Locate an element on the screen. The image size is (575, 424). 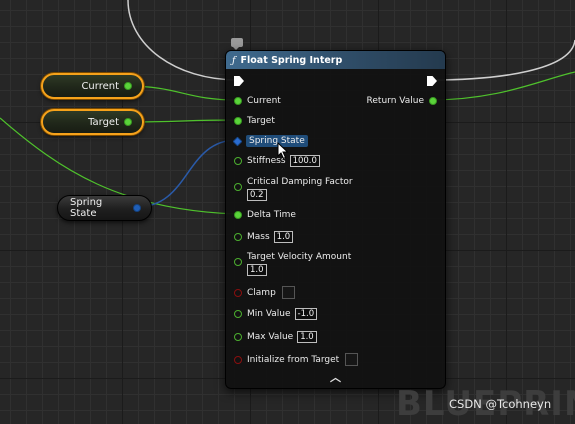
exec-output-pin is located at coordinates (432, 81).